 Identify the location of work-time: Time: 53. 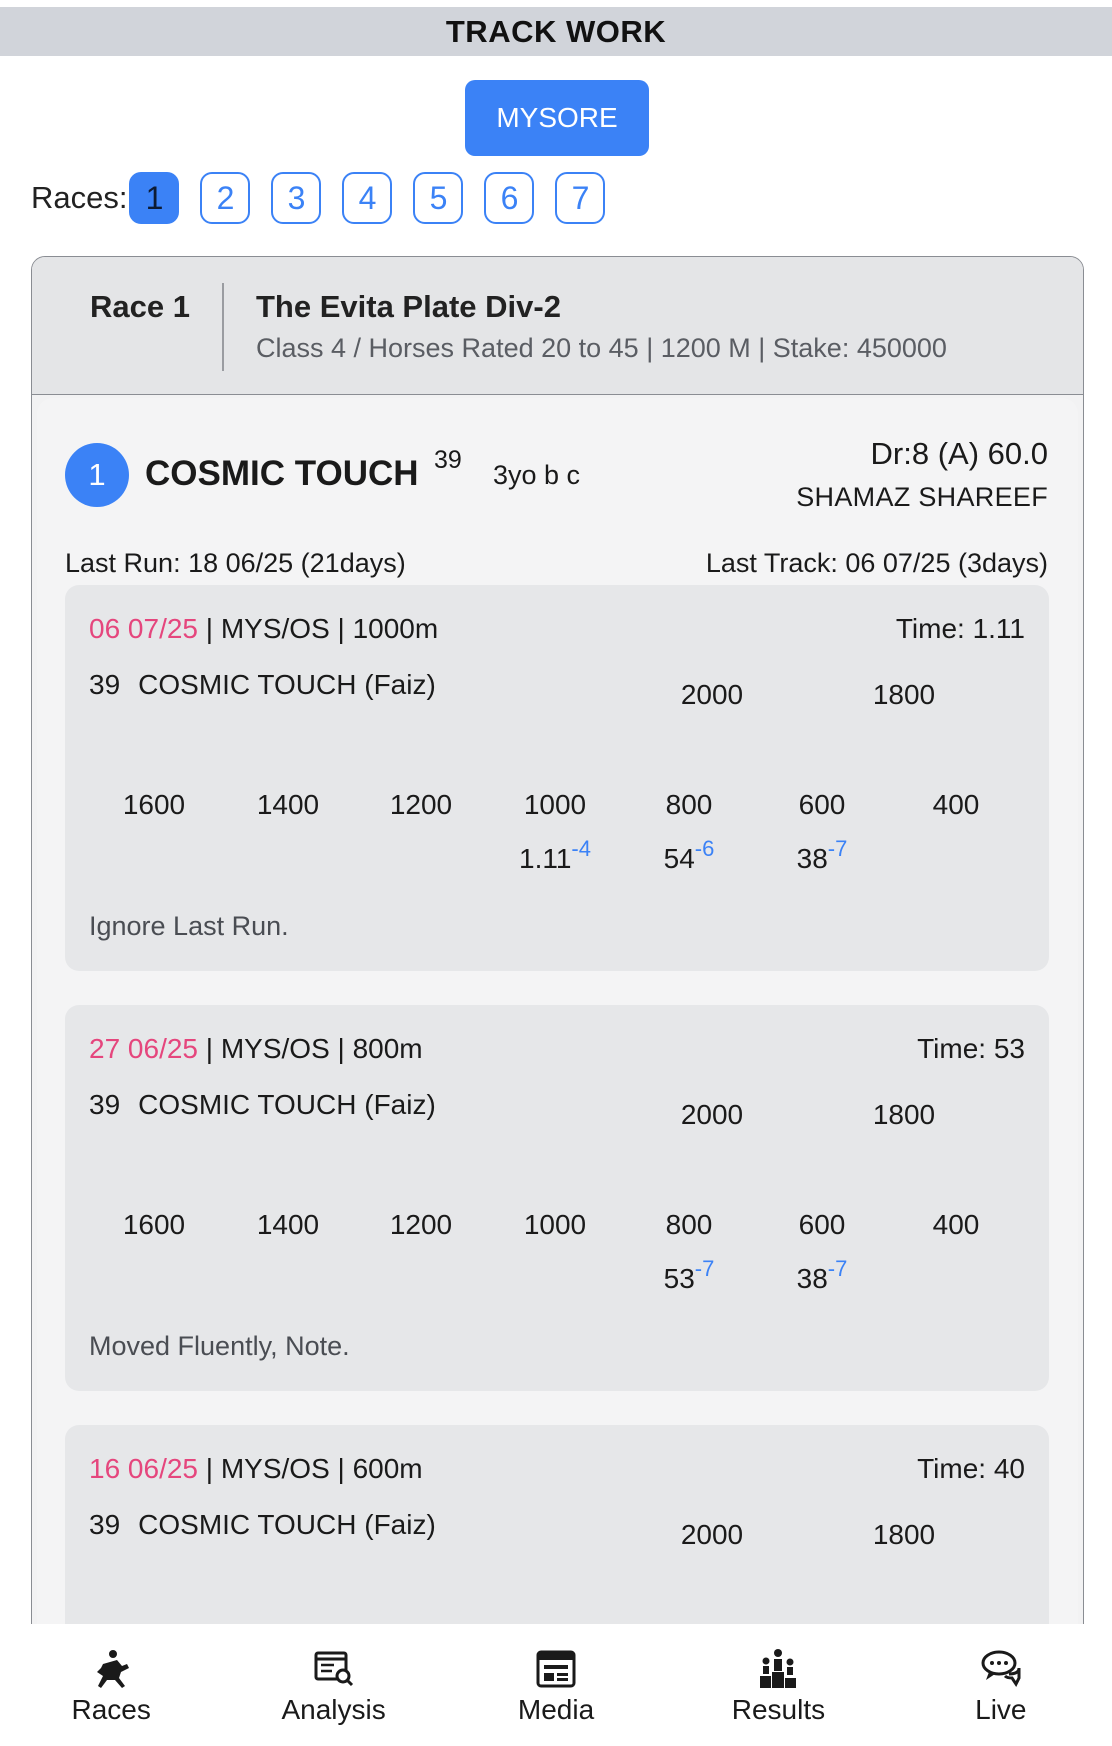
(971, 1048).